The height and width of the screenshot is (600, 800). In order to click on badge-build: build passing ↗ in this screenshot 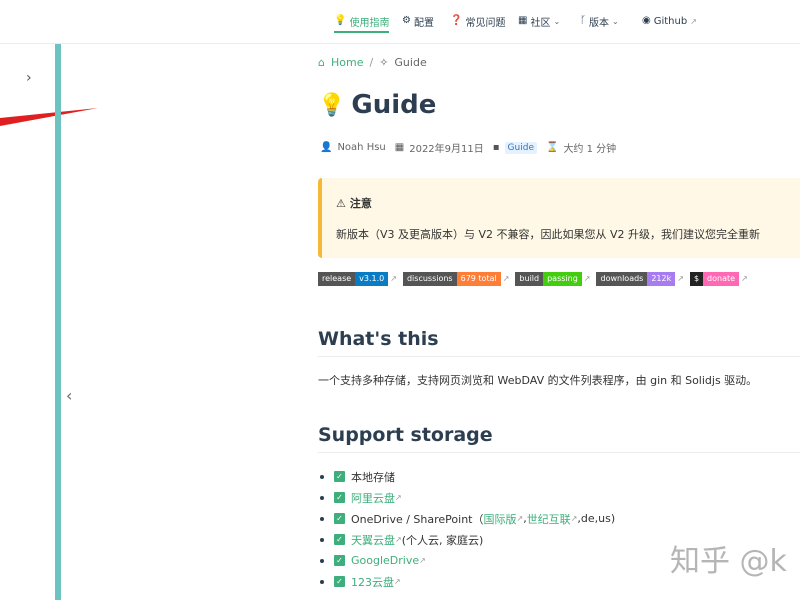, I will do `click(552, 279)`.